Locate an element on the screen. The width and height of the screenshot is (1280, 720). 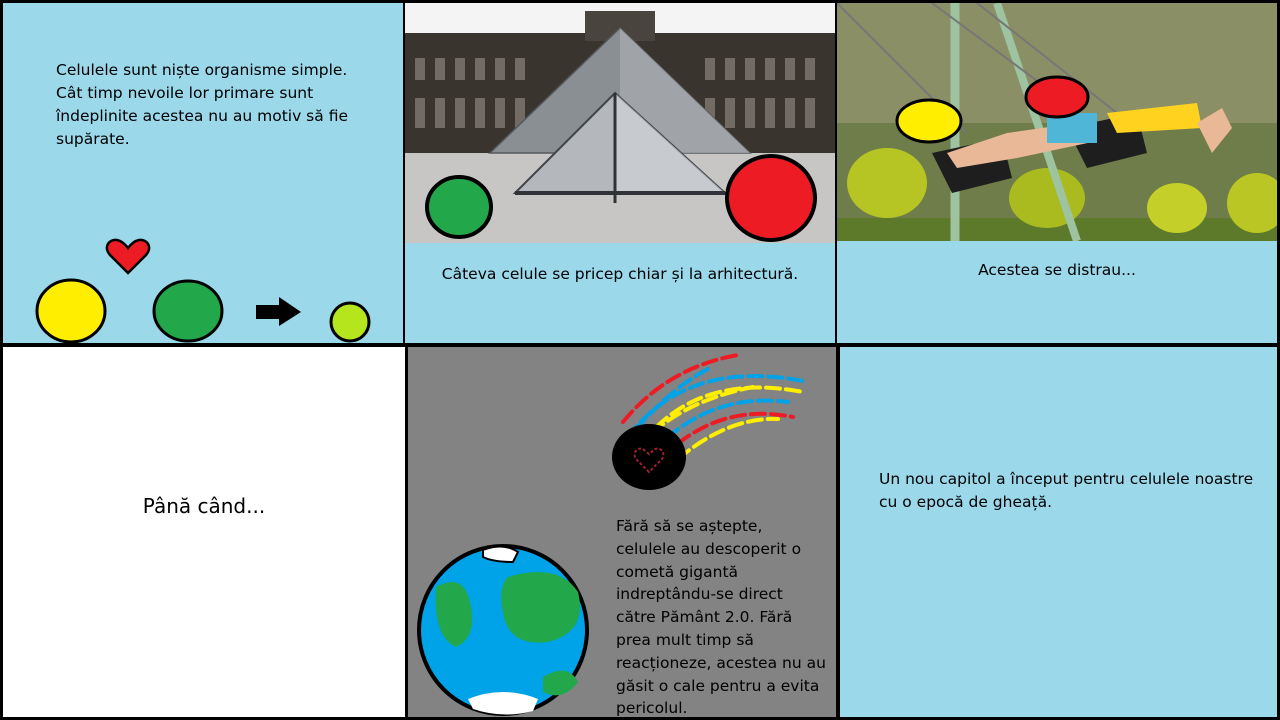
comet is located at coordinates (649, 457).